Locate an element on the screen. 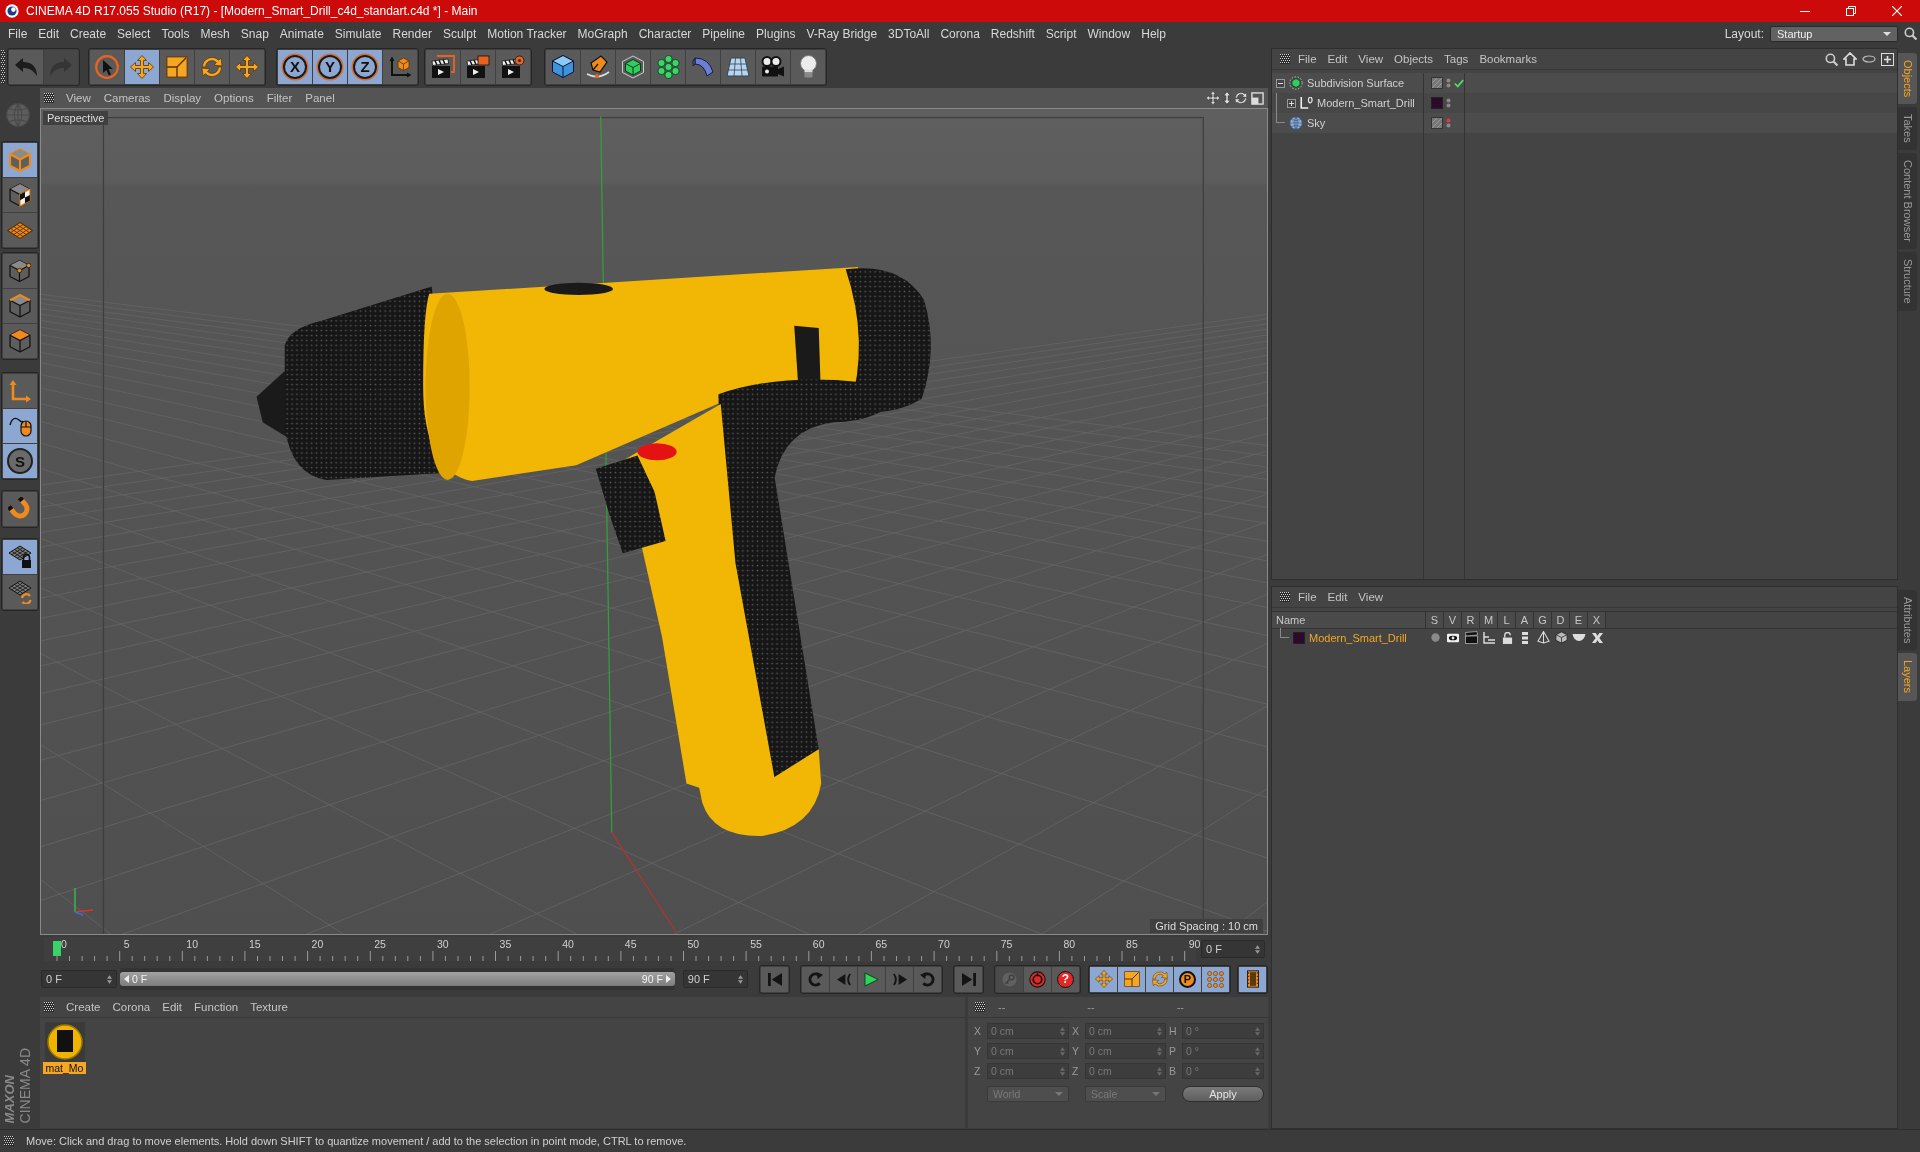  axis-lock-button: Z is located at coordinates (365, 66).